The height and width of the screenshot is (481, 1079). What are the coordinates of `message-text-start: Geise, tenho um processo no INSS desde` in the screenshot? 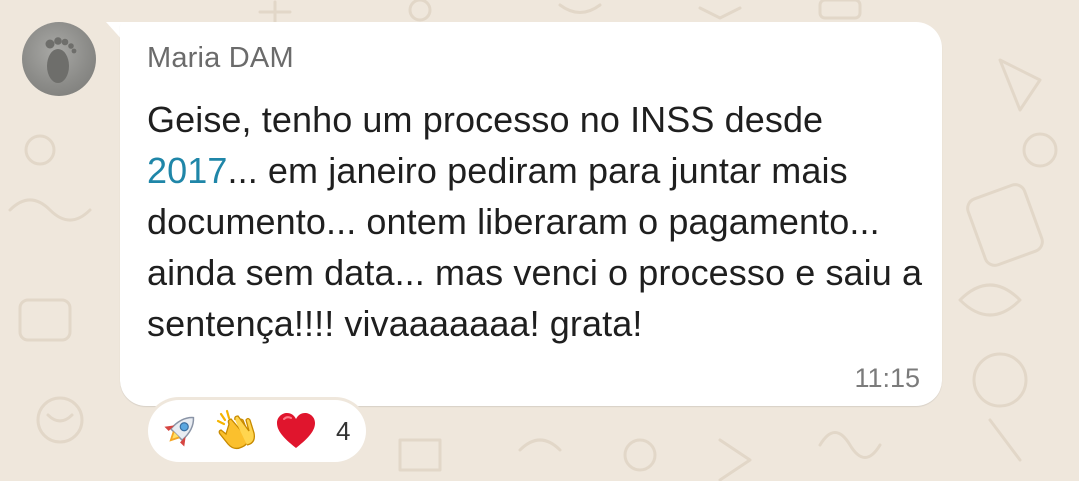 It's located at (485, 119).